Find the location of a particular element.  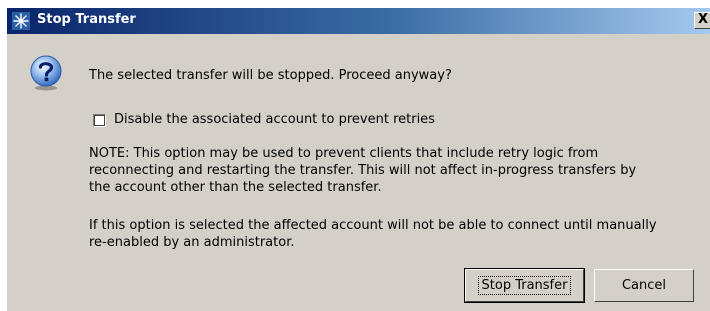

cancel-button-label: Cancel is located at coordinates (644, 285).